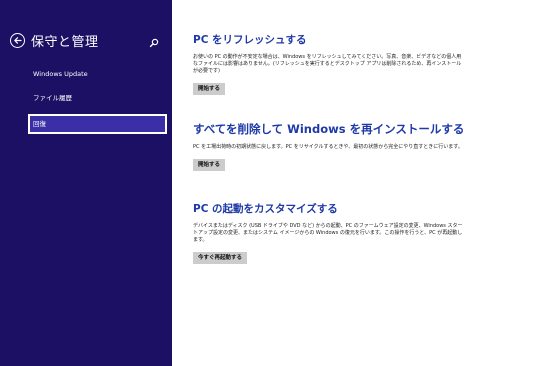  Describe the element at coordinates (86, 98) in the screenshot. I see `sidebar-item-file-history: ファイル履歴` at that location.